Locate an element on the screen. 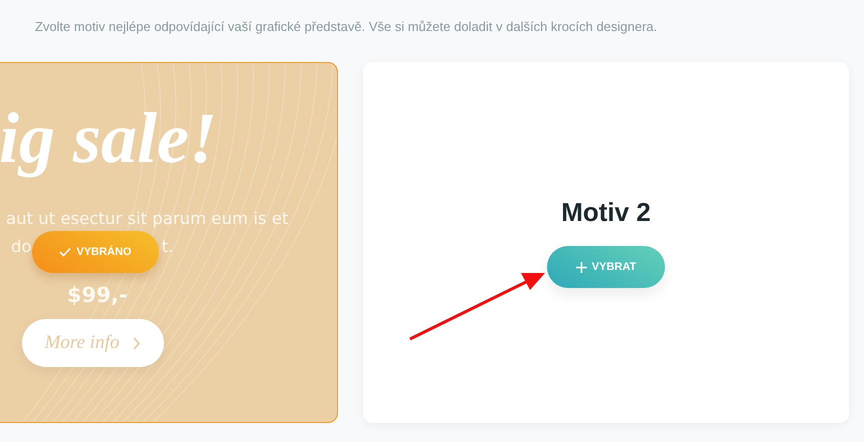  select-button: VYBRAT is located at coordinates (606, 267).